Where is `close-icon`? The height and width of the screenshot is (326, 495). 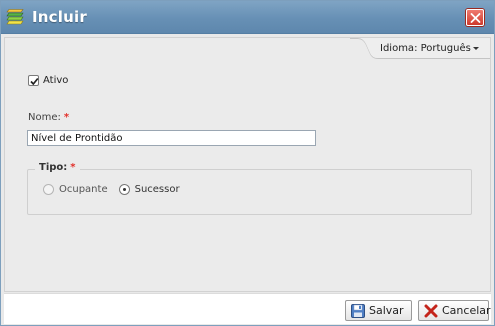
close-icon is located at coordinates (475, 18).